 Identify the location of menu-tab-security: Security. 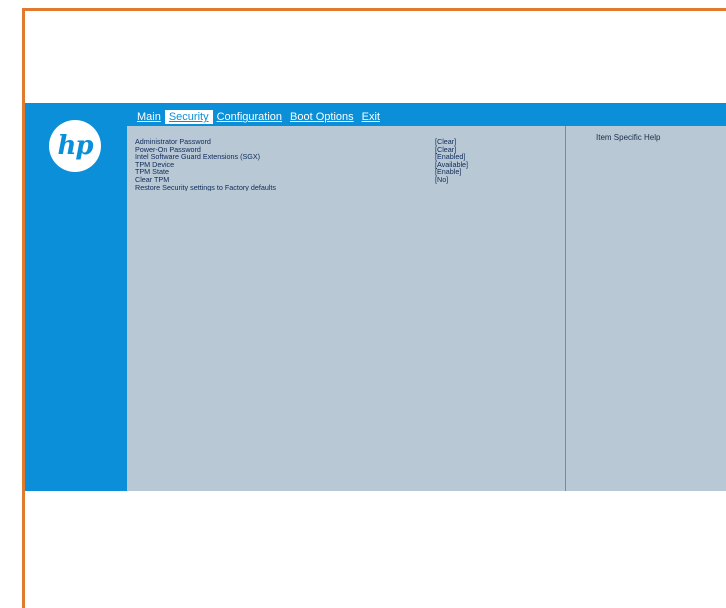
(188, 117).